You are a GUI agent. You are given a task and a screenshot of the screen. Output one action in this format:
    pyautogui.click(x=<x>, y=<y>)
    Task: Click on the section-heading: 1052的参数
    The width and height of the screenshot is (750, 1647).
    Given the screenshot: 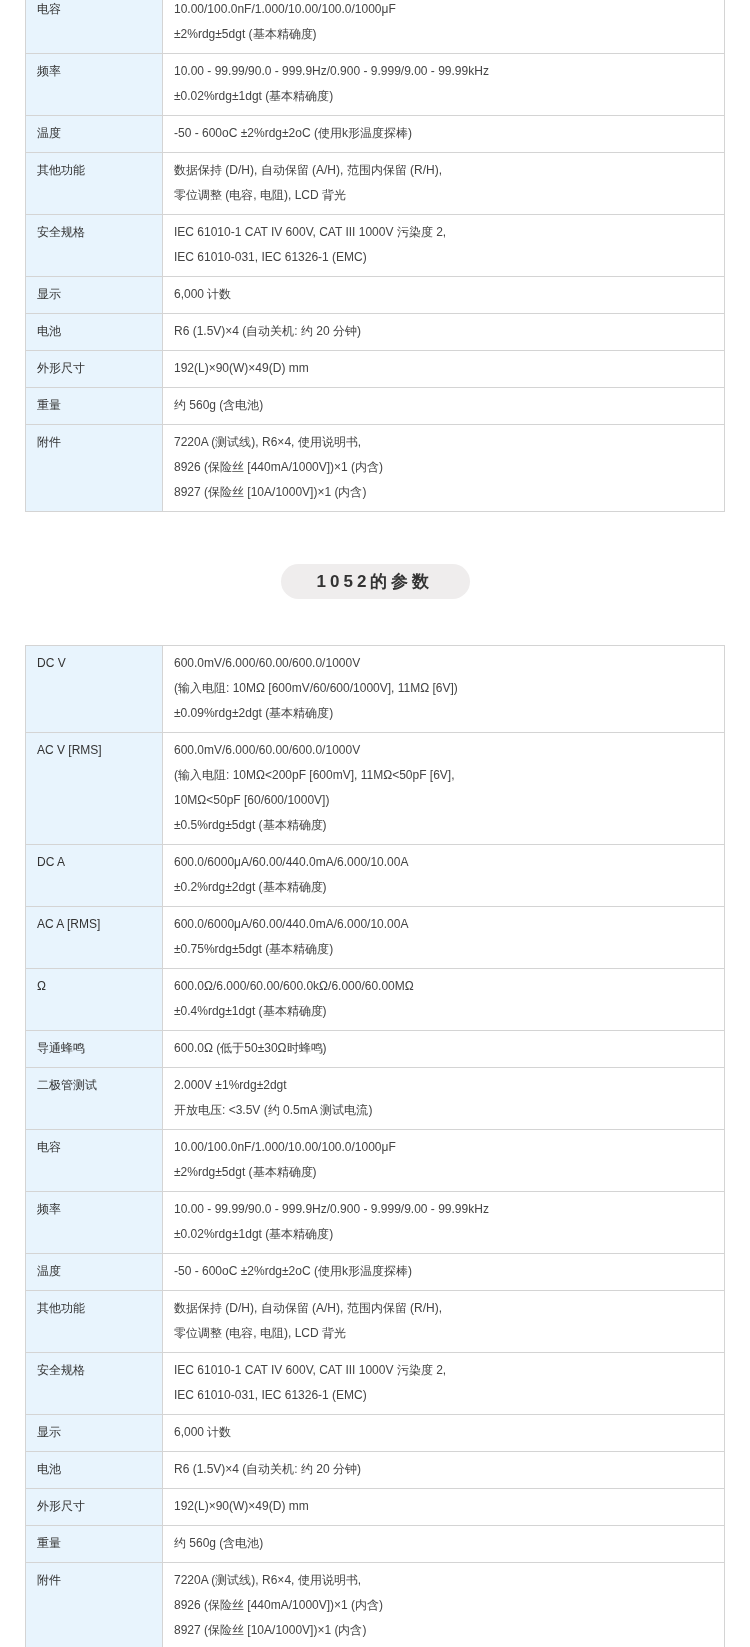 What is the action you would take?
    pyautogui.click(x=375, y=581)
    